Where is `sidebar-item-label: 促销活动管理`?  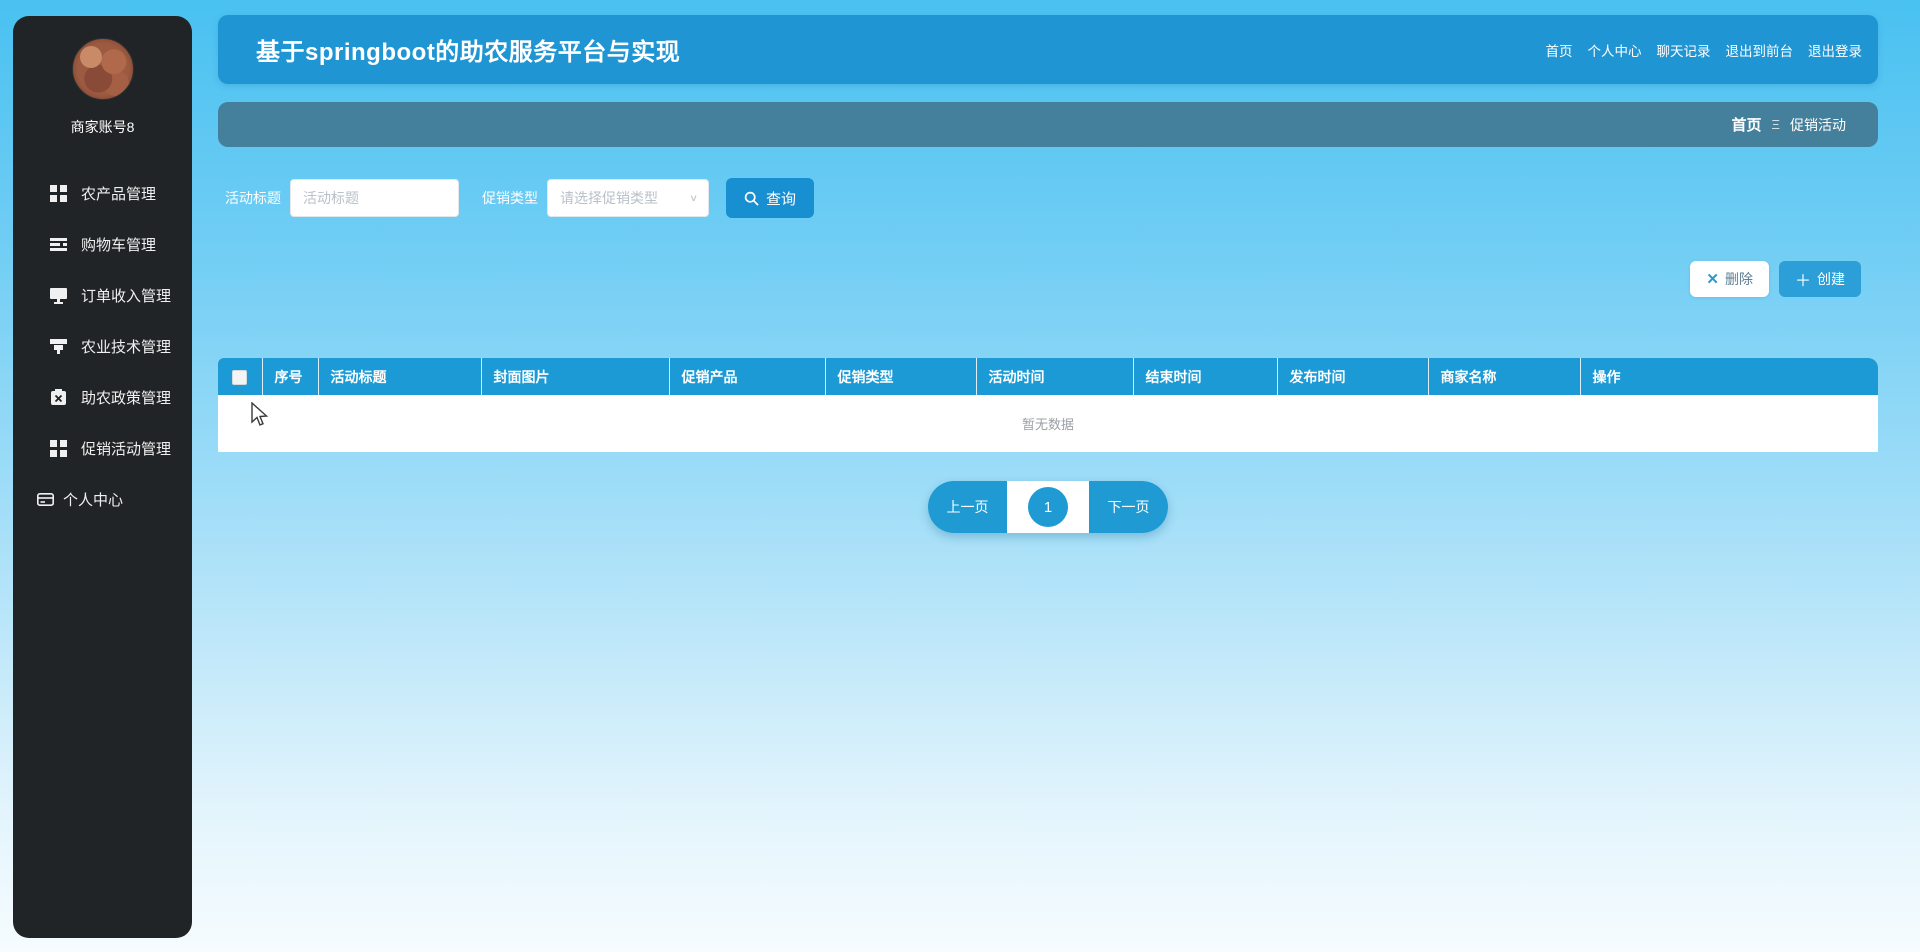 sidebar-item-label: 促销活动管理 is located at coordinates (126, 449).